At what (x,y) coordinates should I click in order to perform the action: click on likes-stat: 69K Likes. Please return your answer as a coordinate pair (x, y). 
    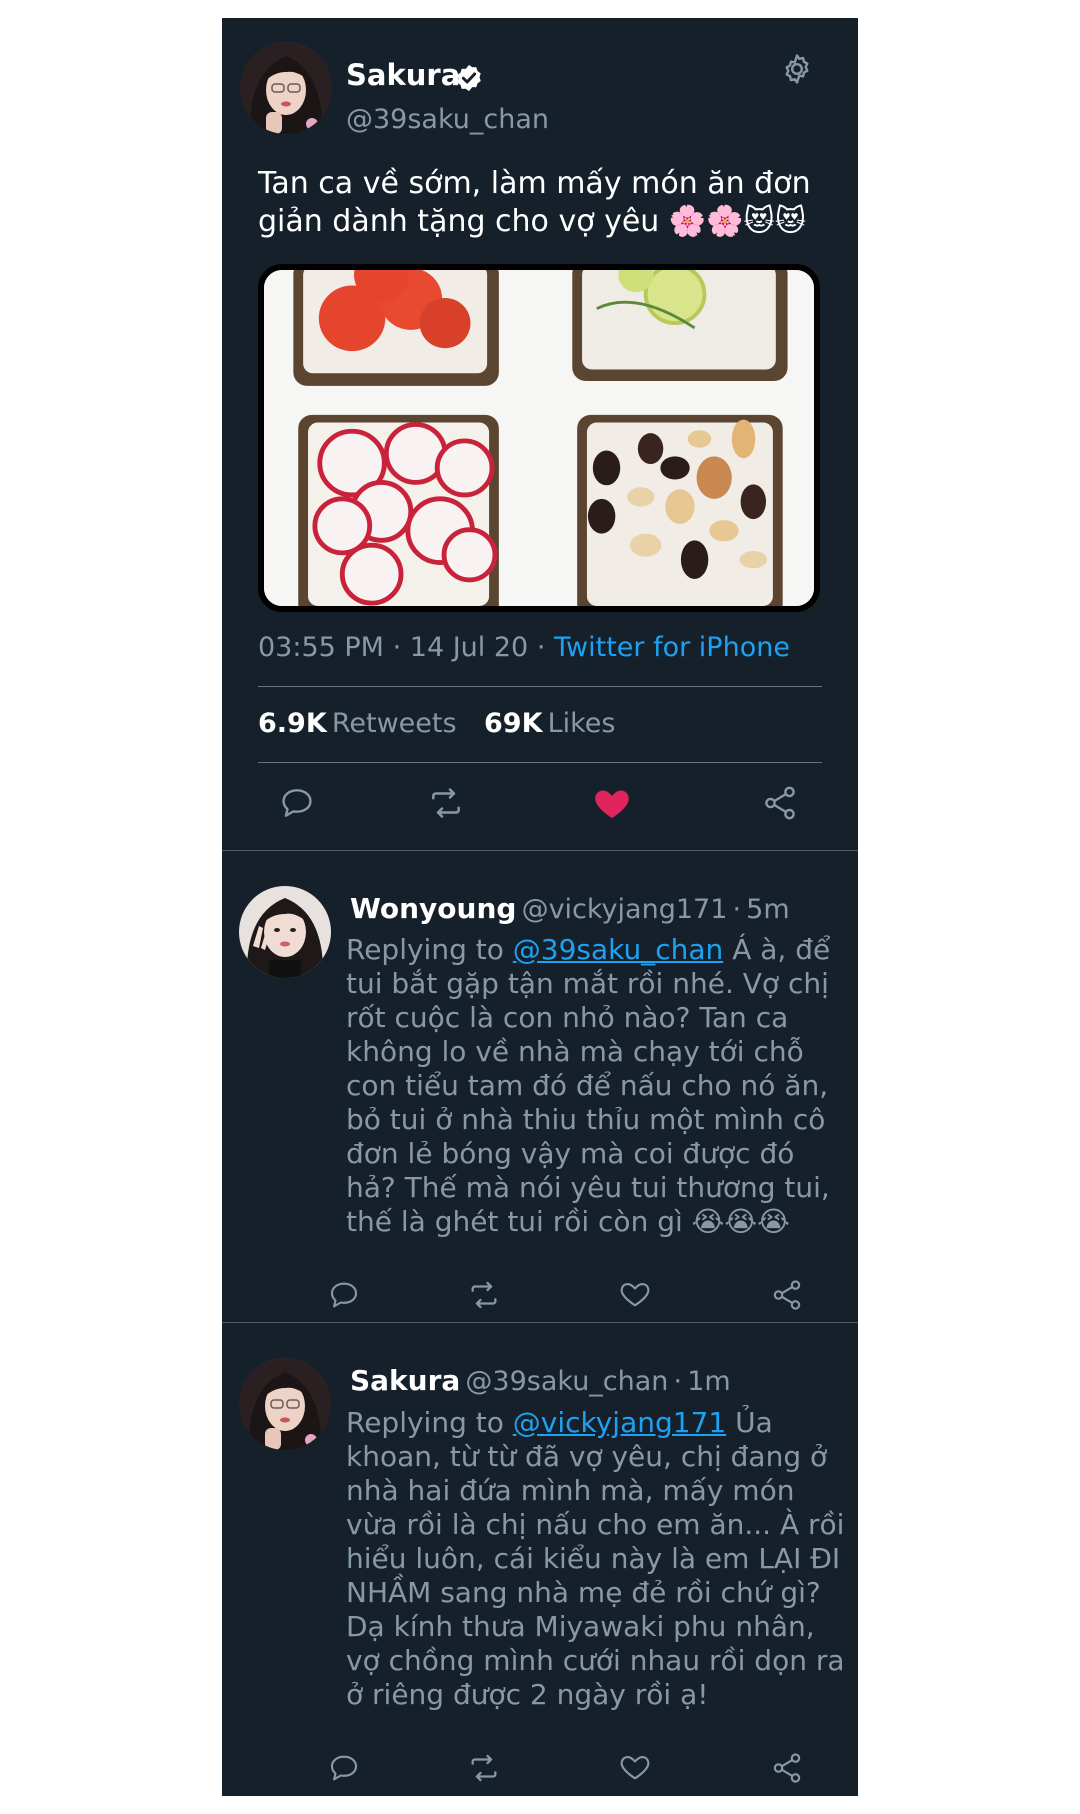
    Looking at the image, I should click on (550, 723).